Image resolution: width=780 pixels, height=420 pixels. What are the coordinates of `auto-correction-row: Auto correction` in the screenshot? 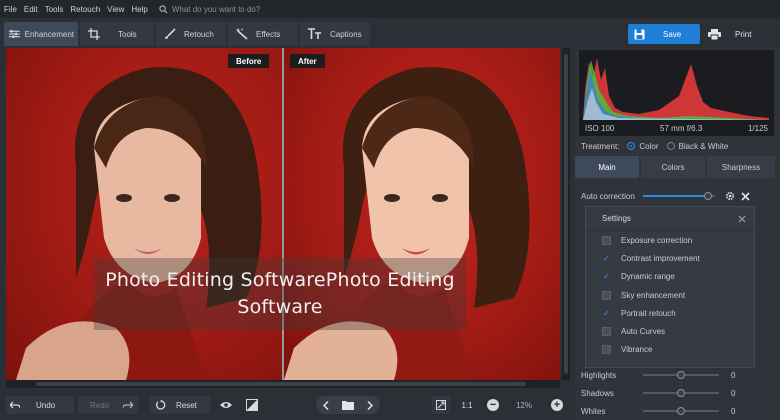 It's located at (678, 196).